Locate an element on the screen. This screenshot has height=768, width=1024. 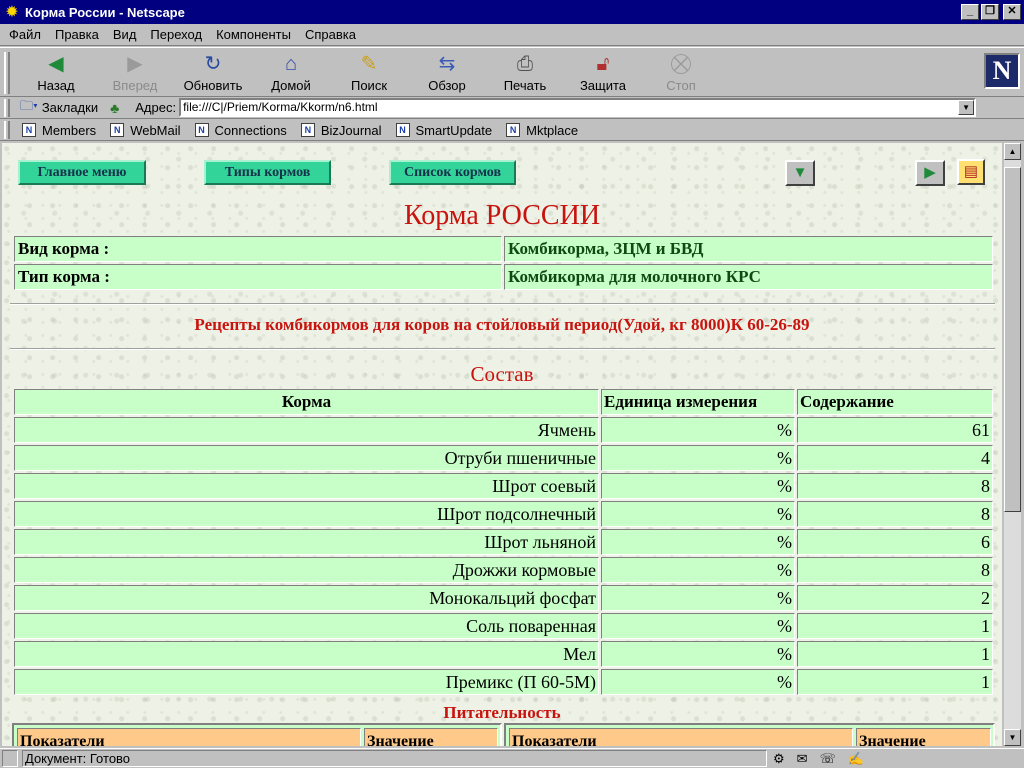
link-smartupdate: N SmartUpdate is located at coordinates (443, 130).